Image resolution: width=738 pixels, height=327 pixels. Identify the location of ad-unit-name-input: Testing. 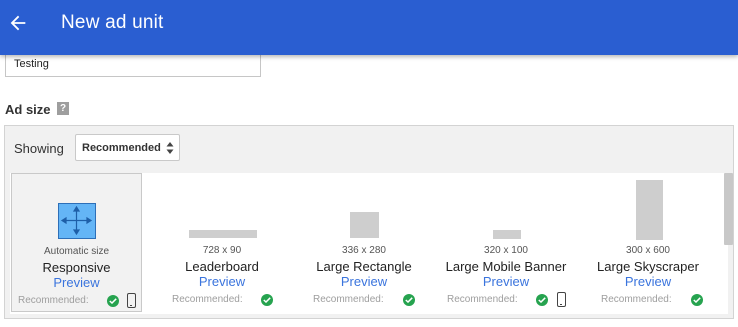
(133, 65).